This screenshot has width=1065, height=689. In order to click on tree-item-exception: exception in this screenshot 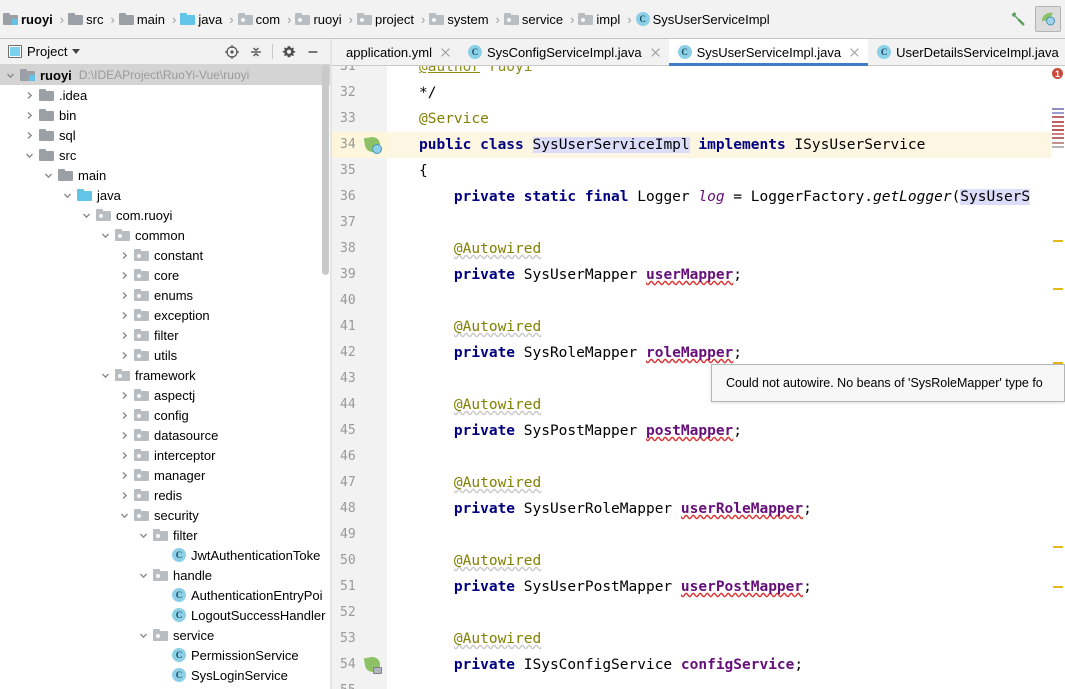, I will do `click(165, 315)`.